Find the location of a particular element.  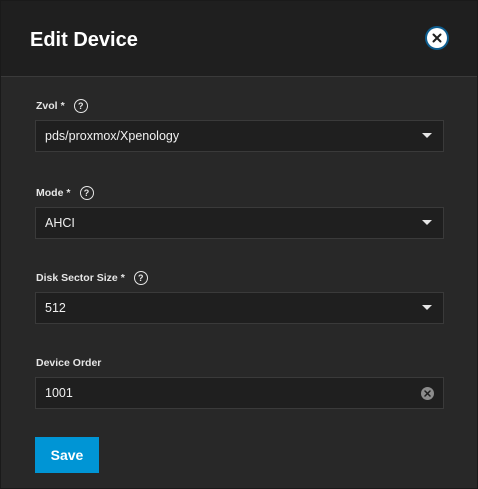

dialog-title: Edit Device is located at coordinates (84, 40).